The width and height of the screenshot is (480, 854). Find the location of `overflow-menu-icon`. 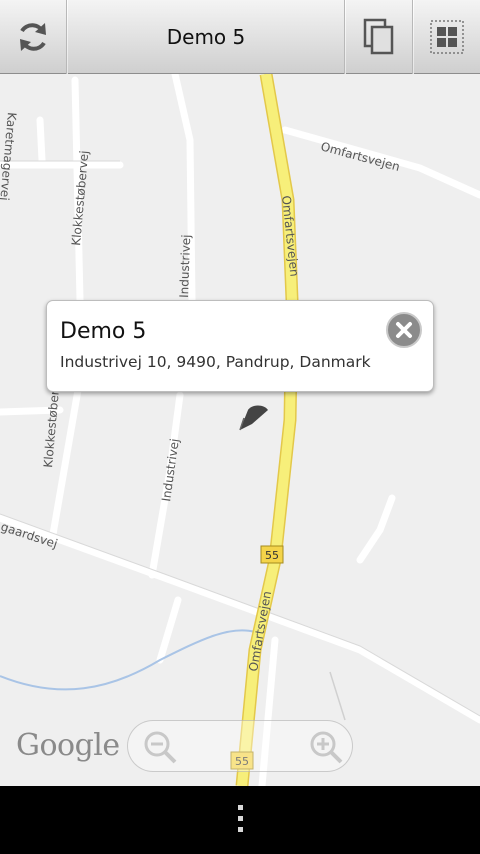

overflow-menu-icon is located at coordinates (240, 821).